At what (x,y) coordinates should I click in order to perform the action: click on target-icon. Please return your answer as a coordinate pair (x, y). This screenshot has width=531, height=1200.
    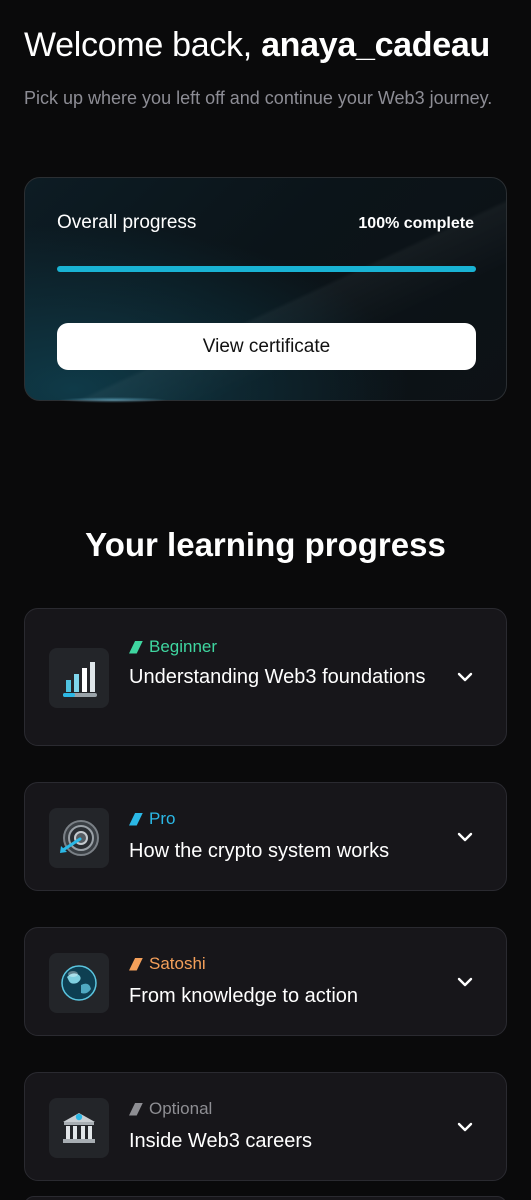
    Looking at the image, I should click on (79, 838).